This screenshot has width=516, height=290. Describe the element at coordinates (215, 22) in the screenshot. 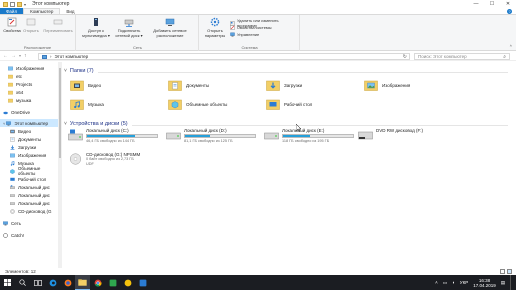

I see `settings-gear-icon` at that location.